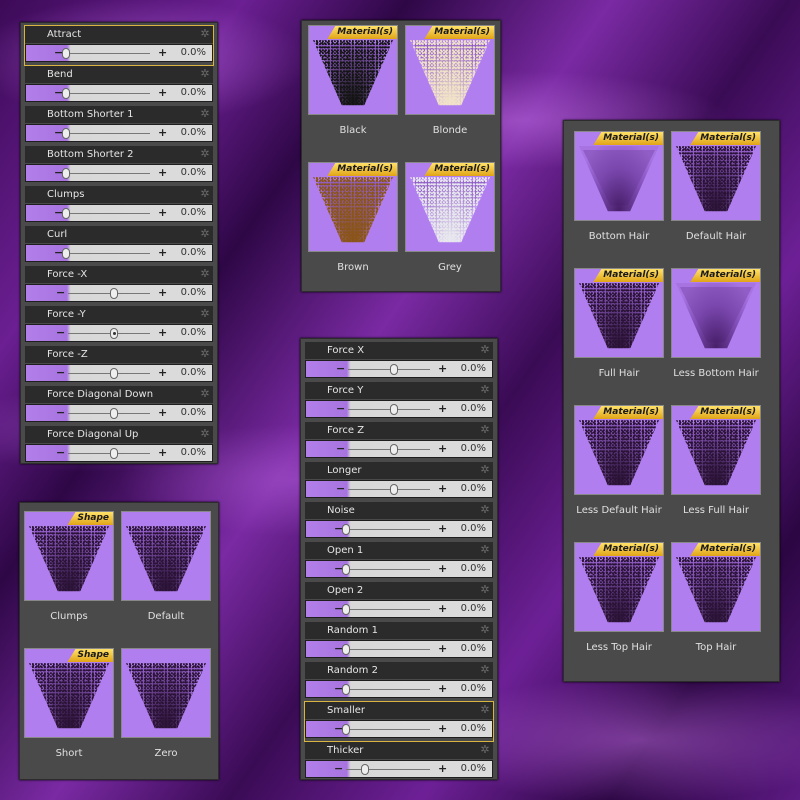  What do you see at coordinates (119, 205) in the screenshot?
I see `slider-clumps: Clumps ✲ − +0.0%` at bounding box center [119, 205].